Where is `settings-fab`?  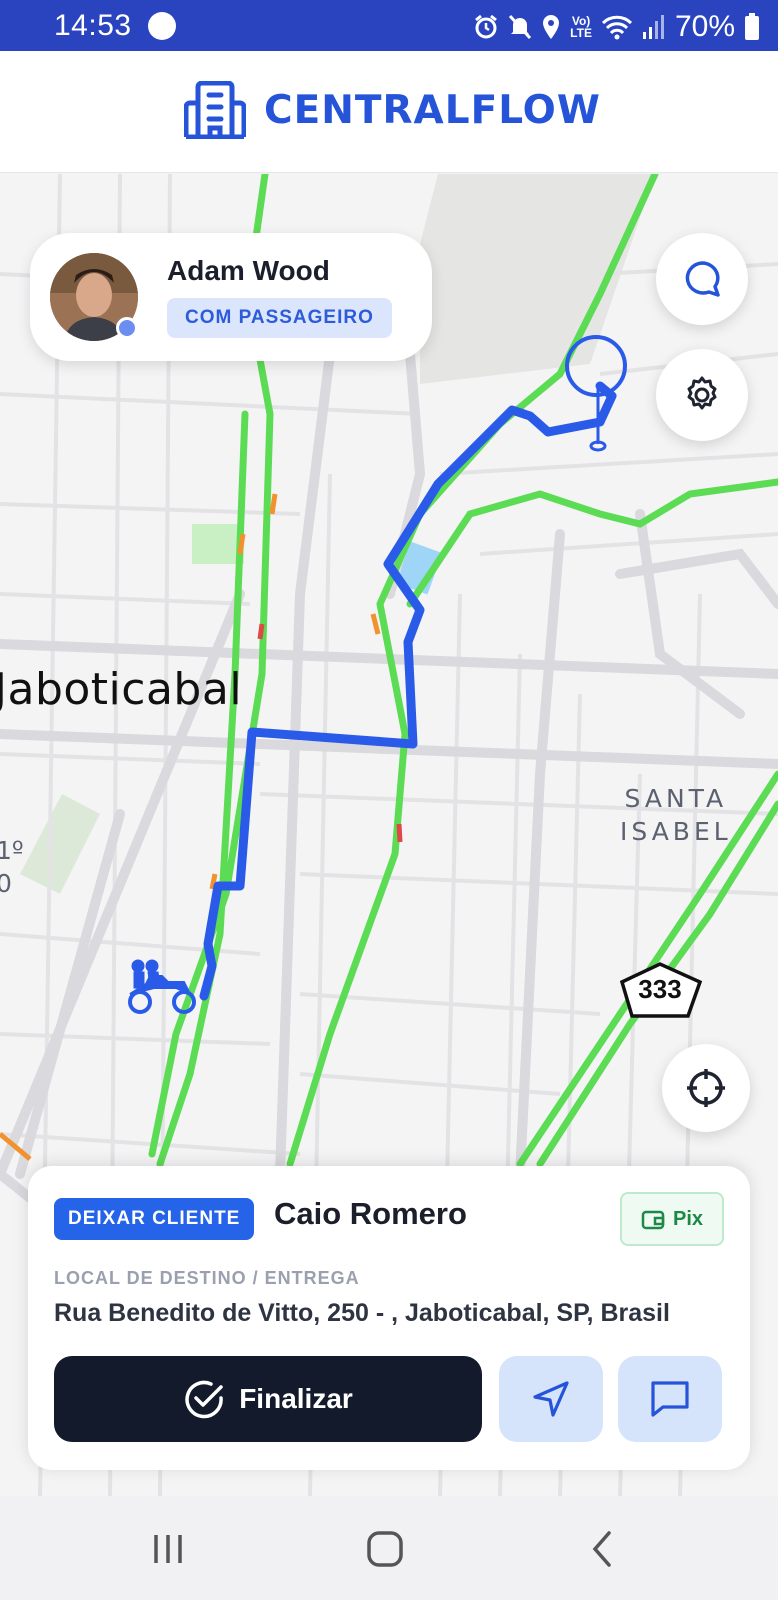
settings-fab is located at coordinates (702, 395).